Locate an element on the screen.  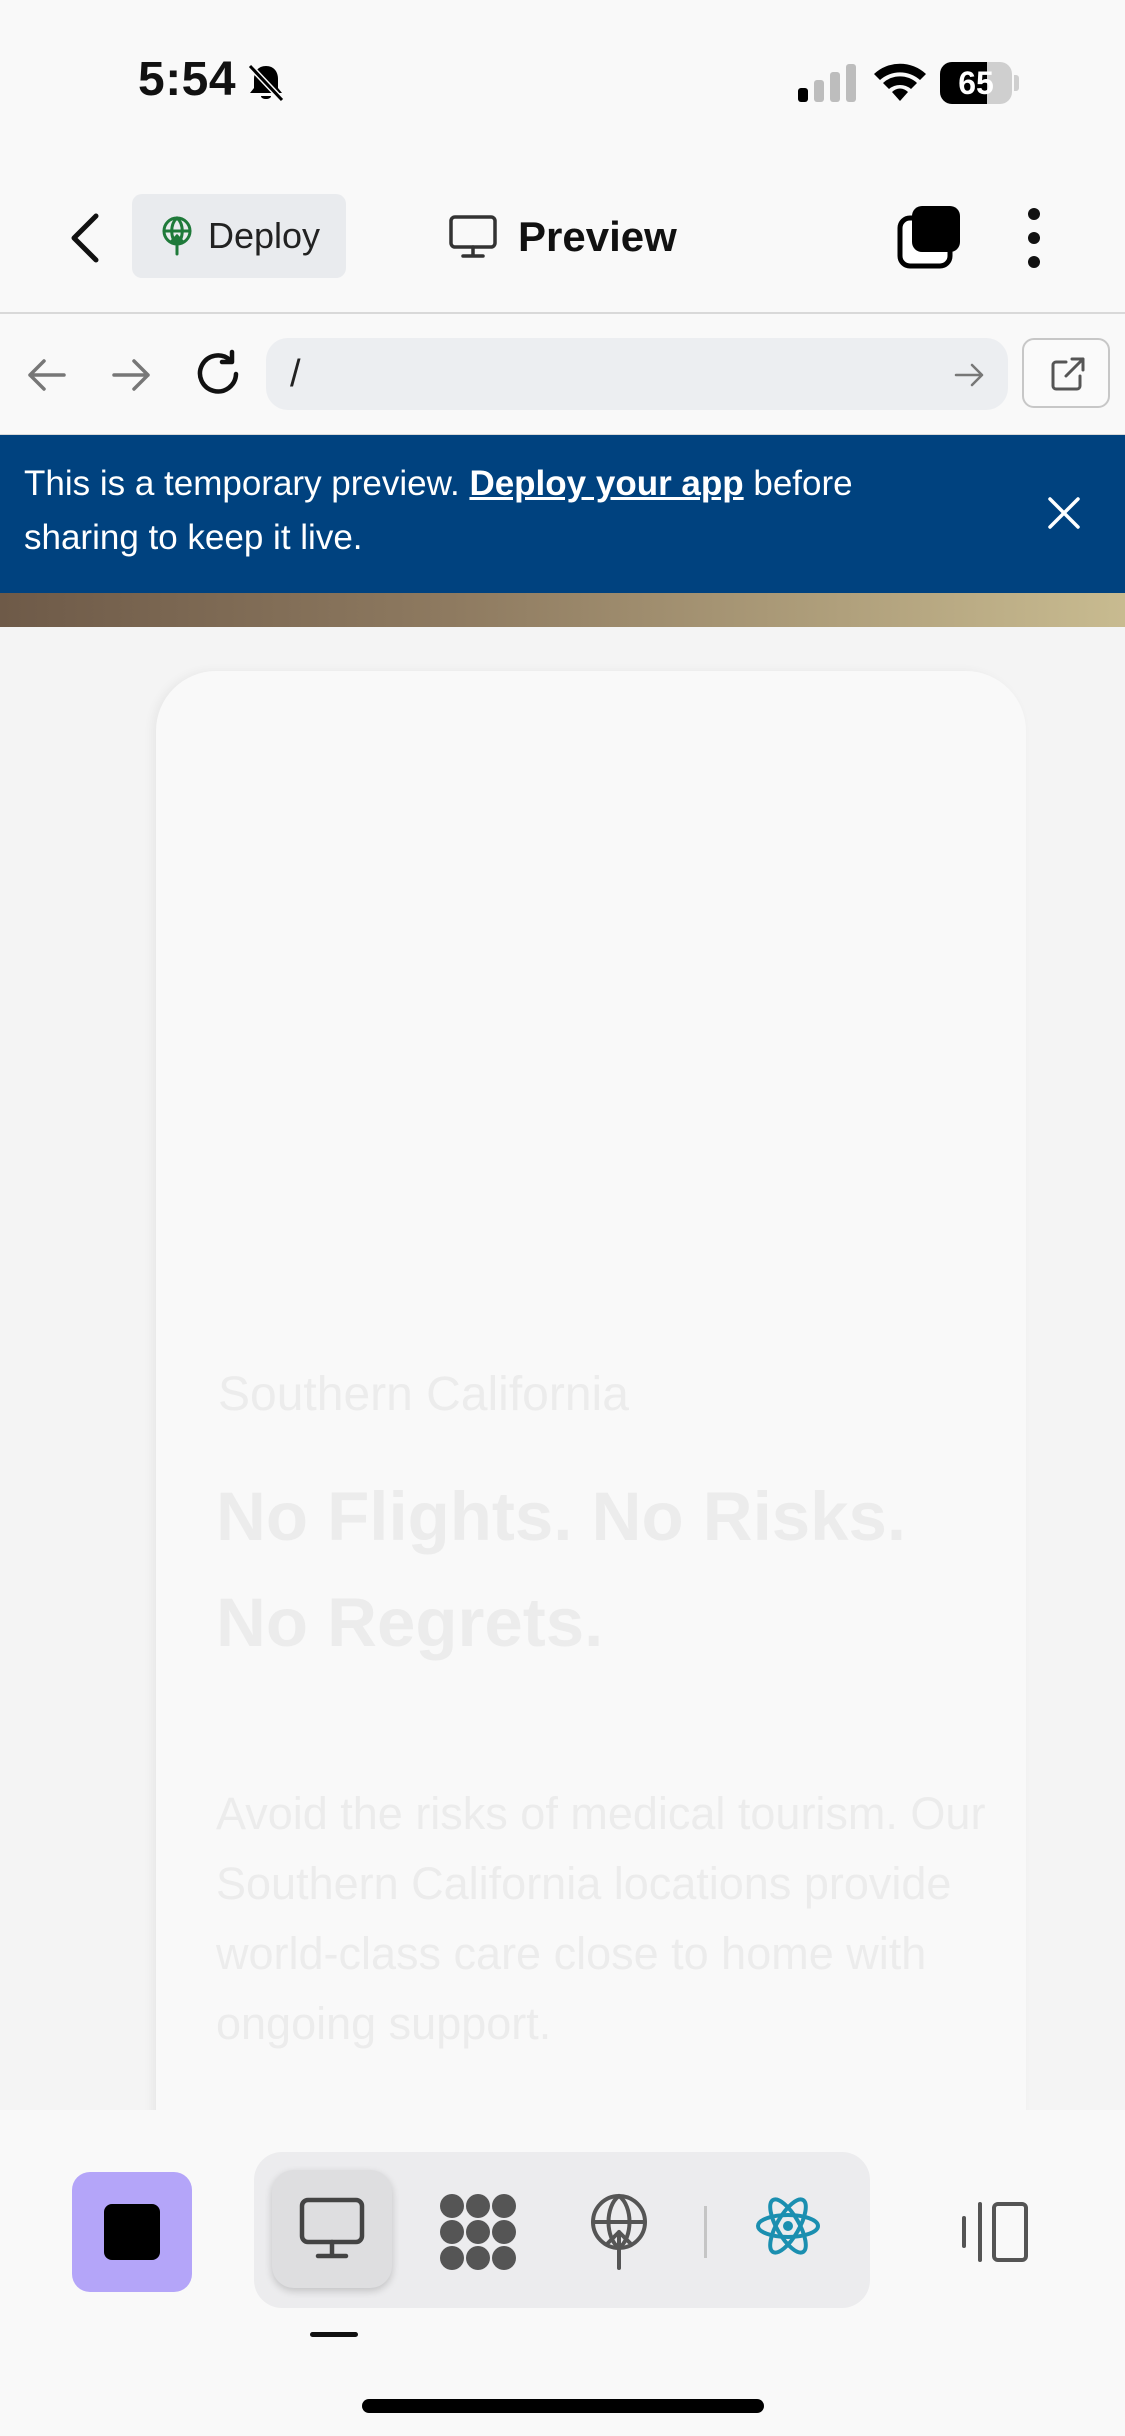
open-external-button is located at coordinates (1066, 373).